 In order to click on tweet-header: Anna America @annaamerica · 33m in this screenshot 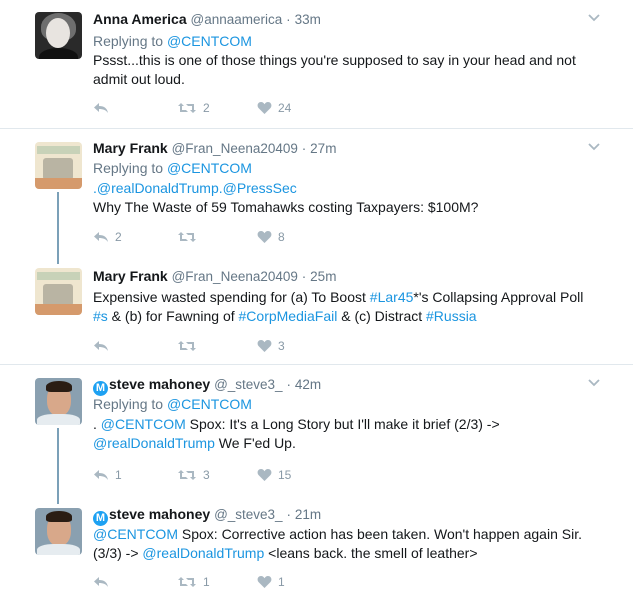, I will do `click(207, 19)`.